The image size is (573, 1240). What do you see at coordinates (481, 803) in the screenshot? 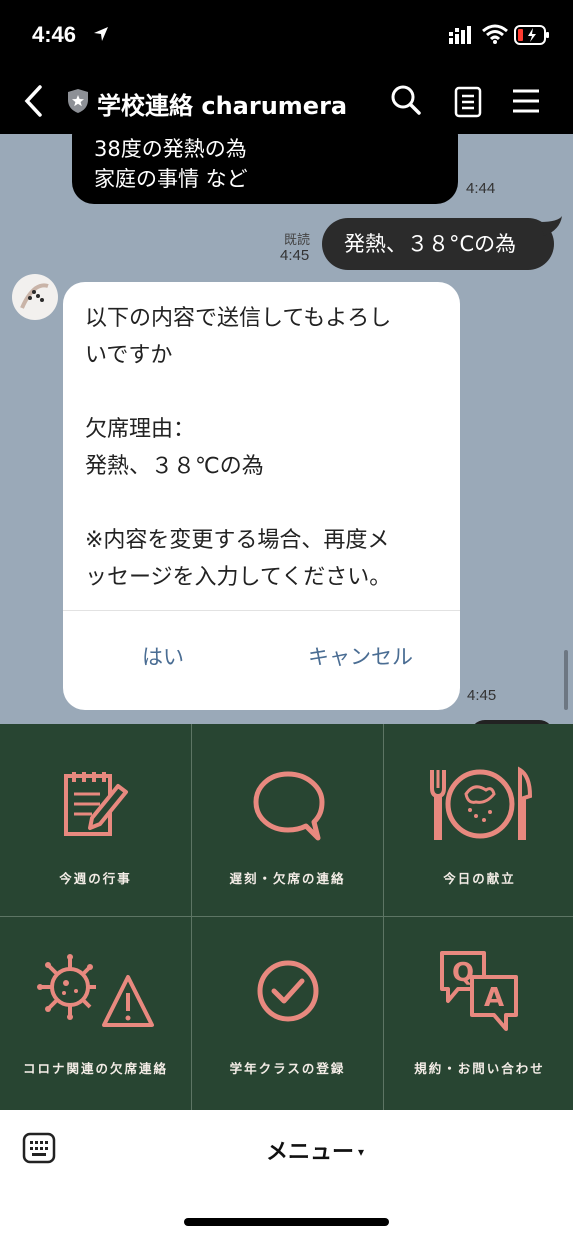
I see `fork-plate-knife-icon` at bounding box center [481, 803].